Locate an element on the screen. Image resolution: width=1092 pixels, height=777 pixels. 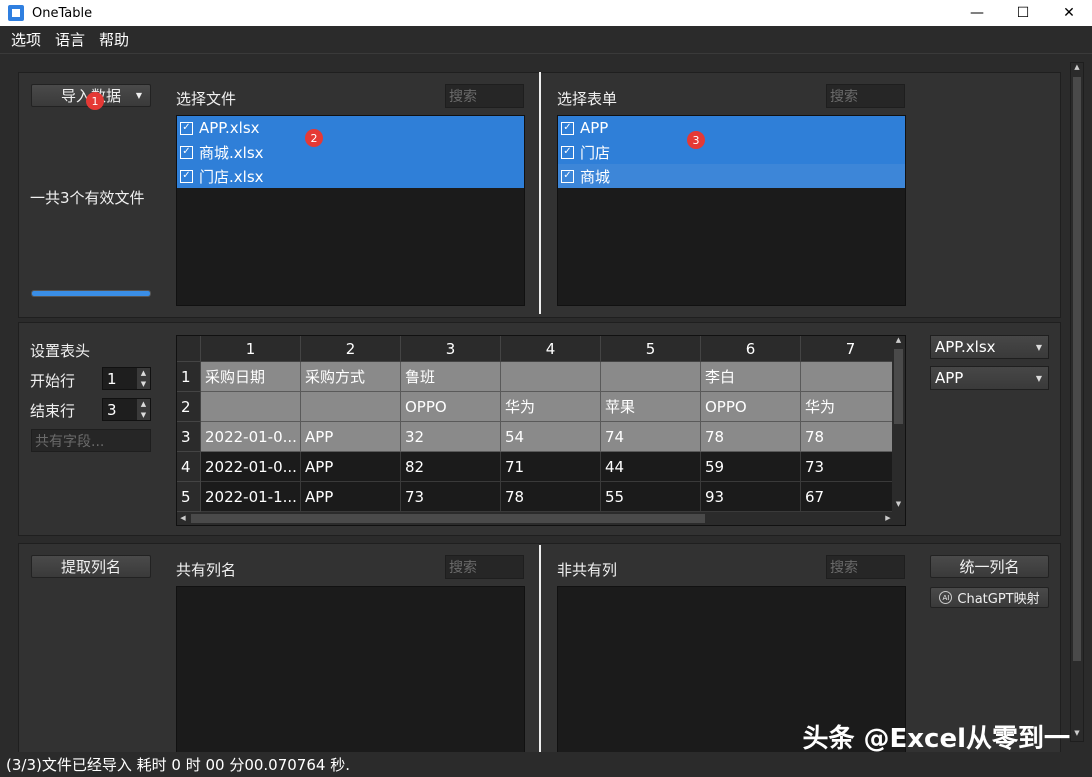
row-header: 4 is located at coordinates (189, 467).